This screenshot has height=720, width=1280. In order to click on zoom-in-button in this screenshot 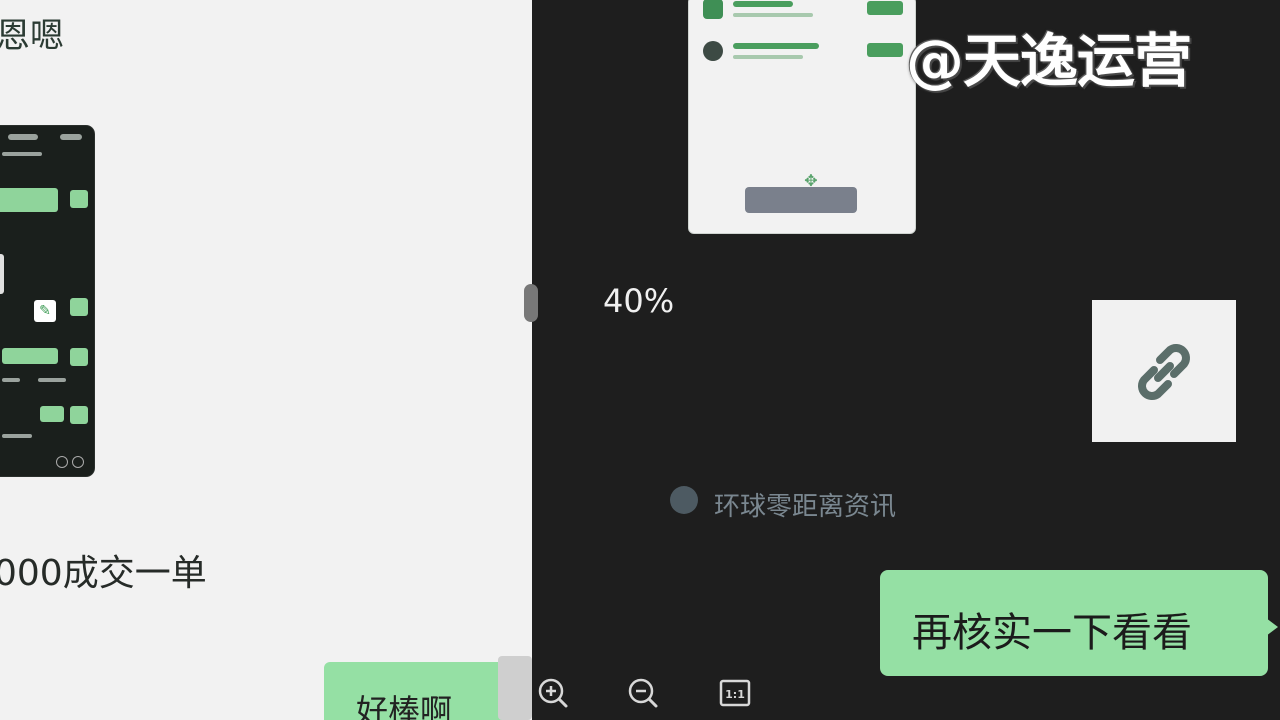, I will do `click(553, 693)`.